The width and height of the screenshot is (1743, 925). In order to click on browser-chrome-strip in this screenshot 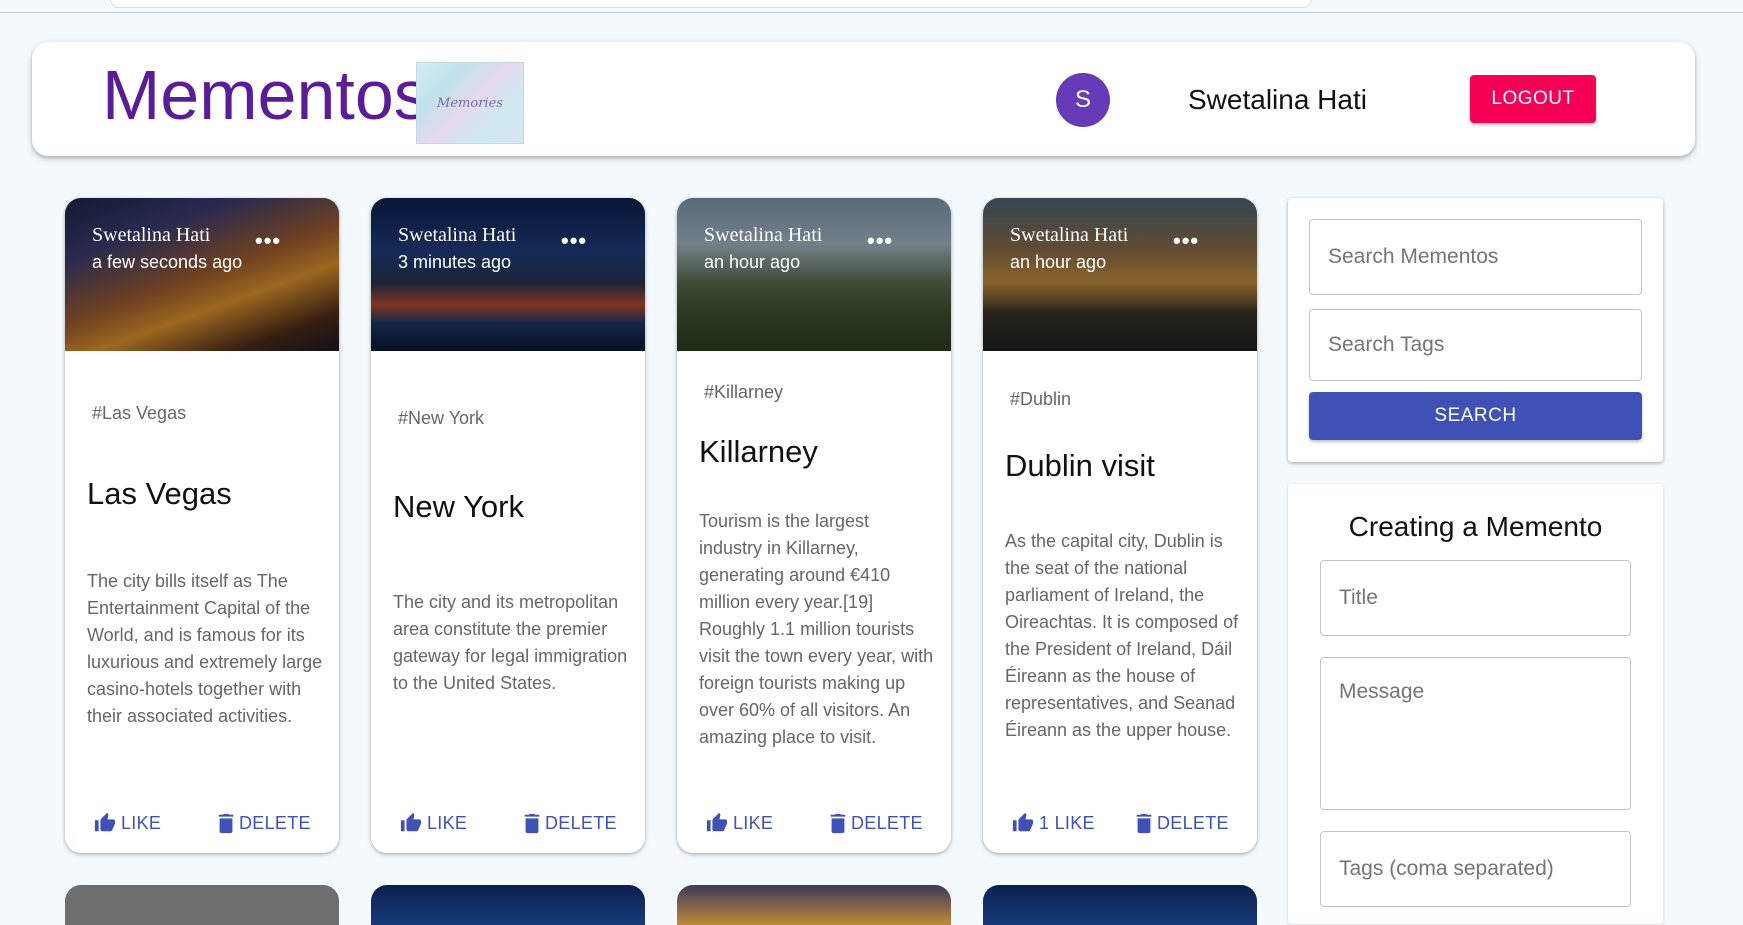, I will do `click(871, 6)`.